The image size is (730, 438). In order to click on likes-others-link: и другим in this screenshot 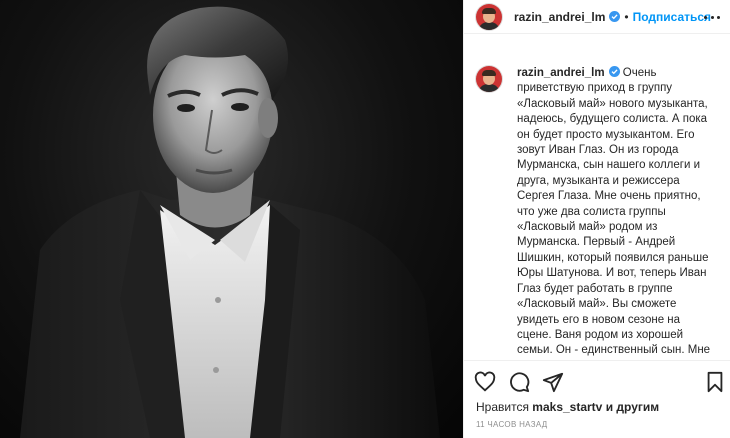, I will do `click(632, 407)`.